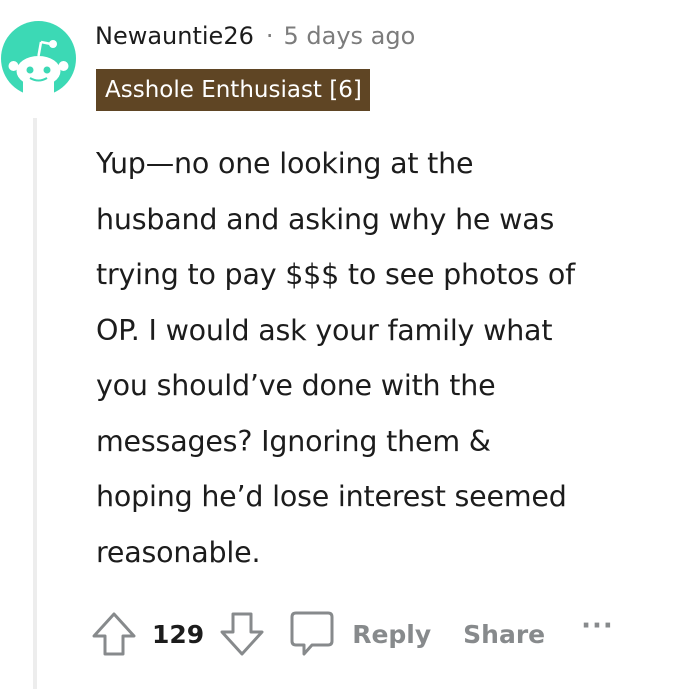  Describe the element at coordinates (285, 163) in the screenshot. I see `comment-body-line: Yup—no one looking at the` at that location.